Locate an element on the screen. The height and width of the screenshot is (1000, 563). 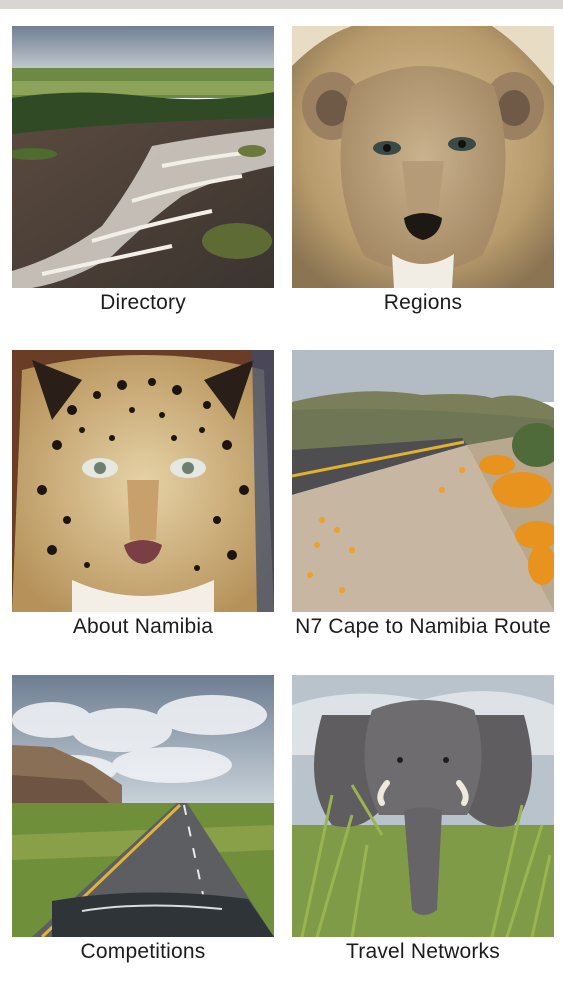
tile-label: Directory is located at coordinates (147, 303).